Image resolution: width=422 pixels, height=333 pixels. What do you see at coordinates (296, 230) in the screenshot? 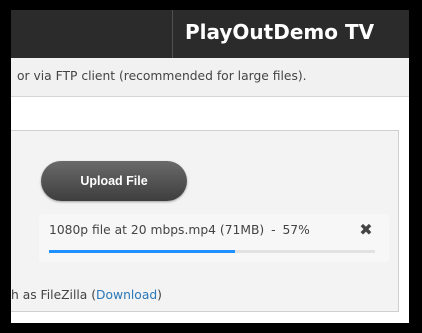
I see `file-progress-percent: 57%` at bounding box center [296, 230].